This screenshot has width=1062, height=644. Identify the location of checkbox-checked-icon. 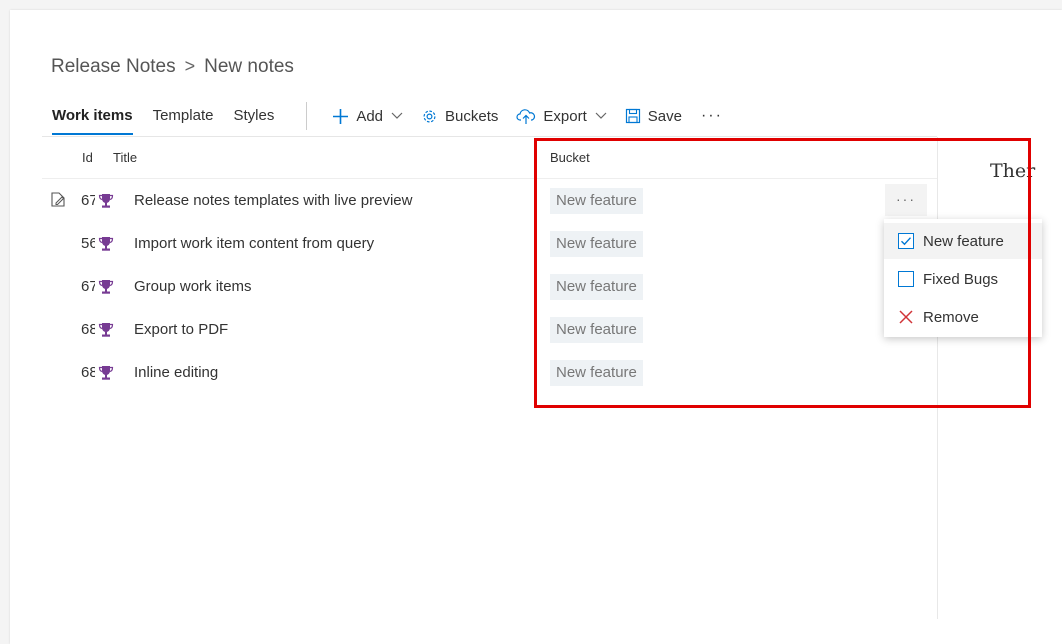
(906, 241).